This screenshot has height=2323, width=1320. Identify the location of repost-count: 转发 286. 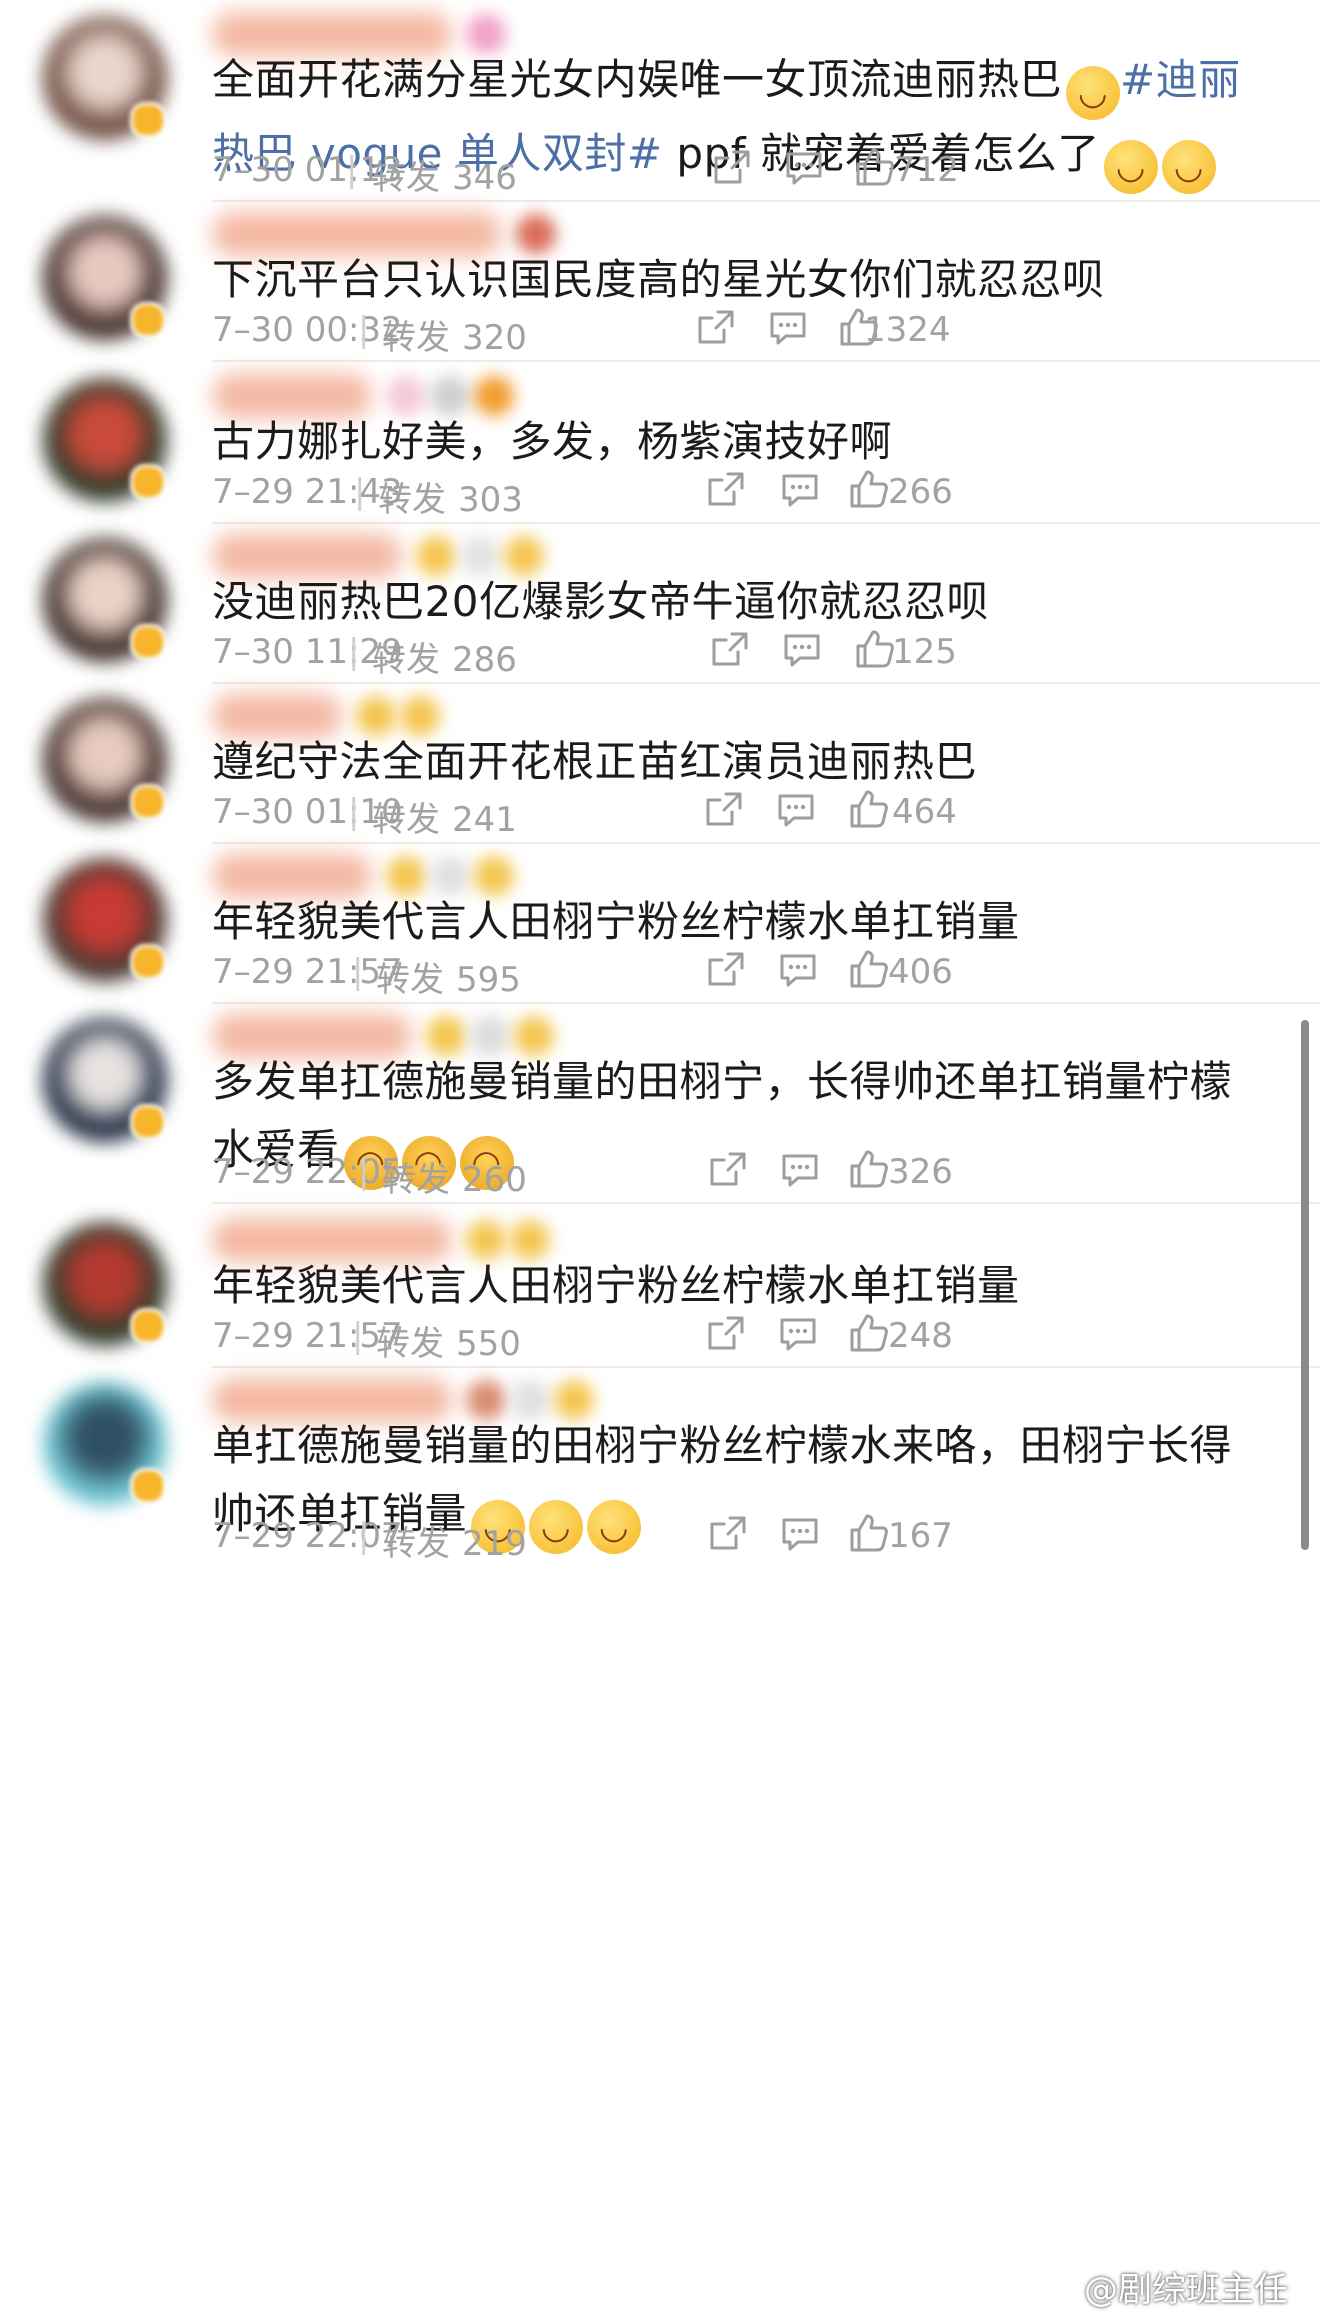
(444, 656).